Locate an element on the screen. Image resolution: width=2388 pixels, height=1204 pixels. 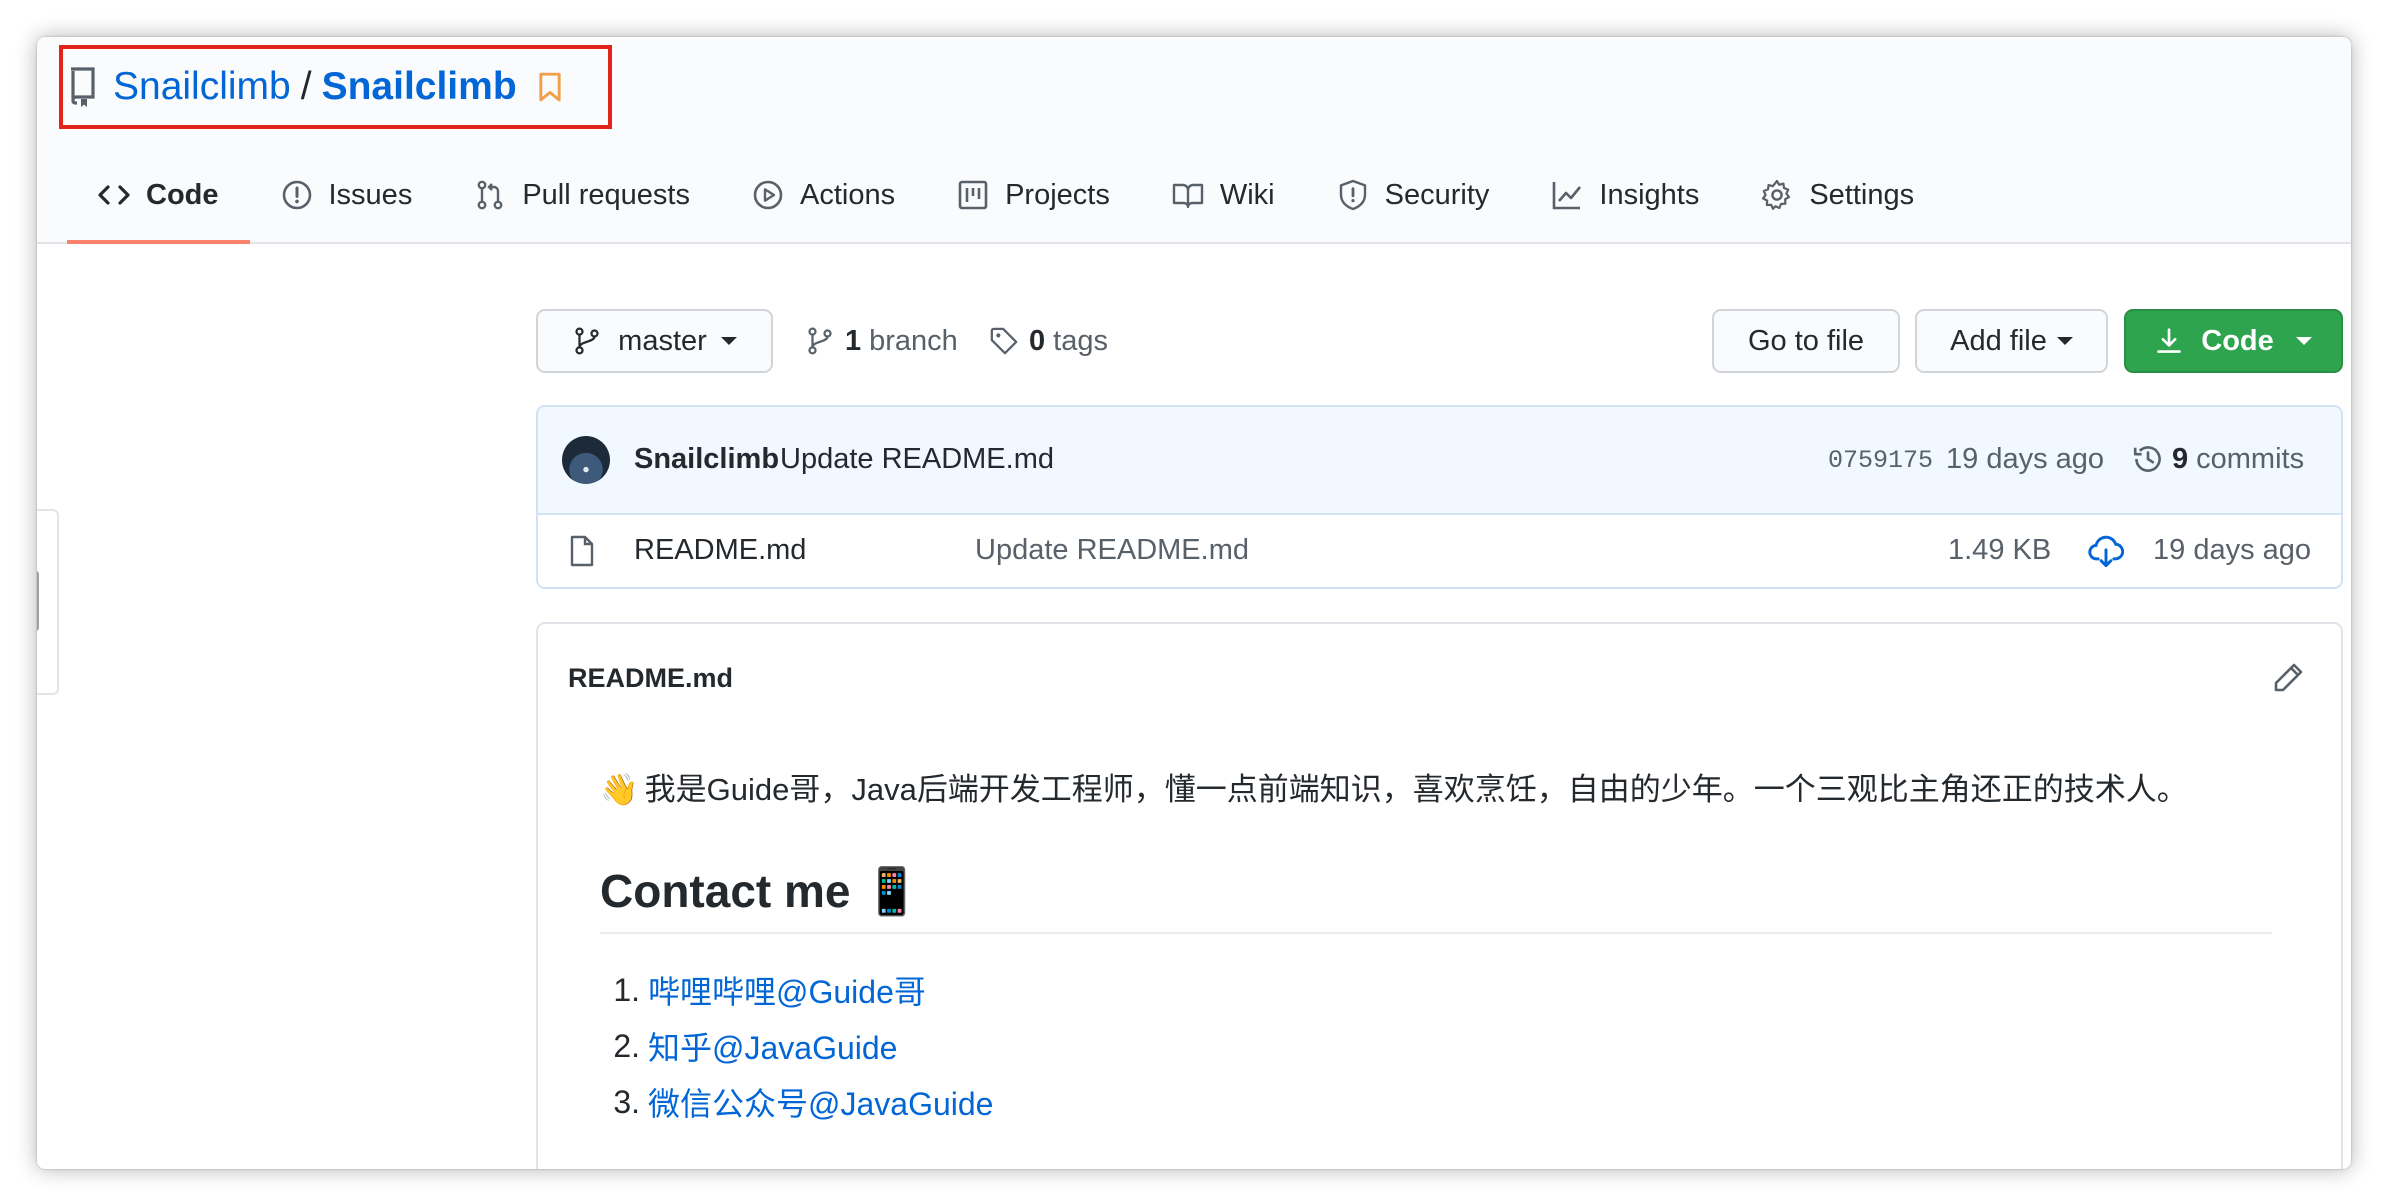
commit-sha: 0759175 is located at coordinates (1880, 460).